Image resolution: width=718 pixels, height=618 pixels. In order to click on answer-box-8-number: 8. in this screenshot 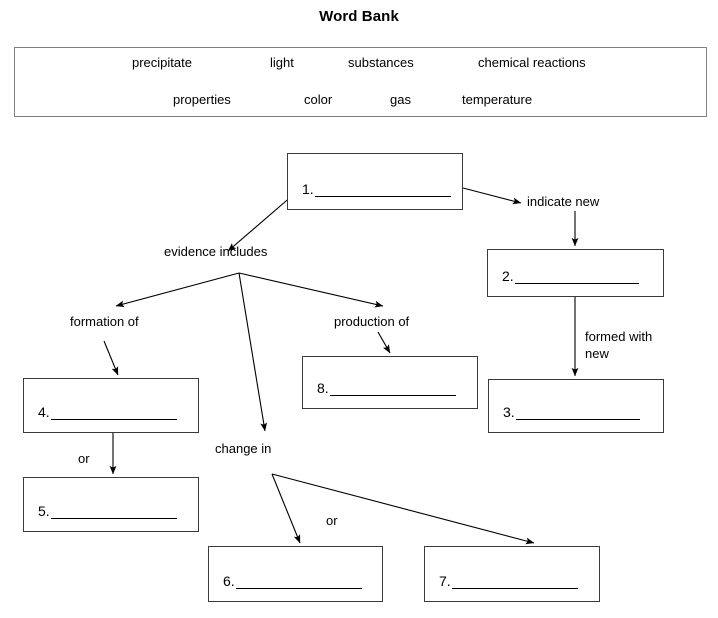, I will do `click(323, 388)`.